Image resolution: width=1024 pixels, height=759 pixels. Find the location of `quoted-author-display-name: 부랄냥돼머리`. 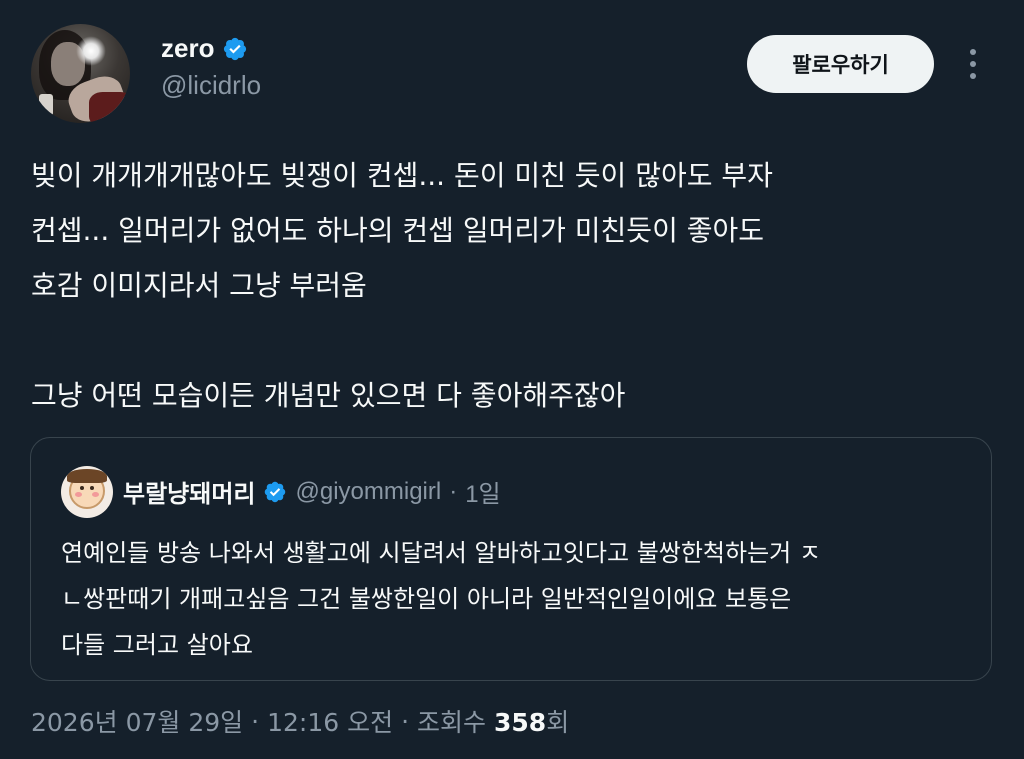

quoted-author-display-name: 부랄냥돼머리 is located at coordinates (189, 491).